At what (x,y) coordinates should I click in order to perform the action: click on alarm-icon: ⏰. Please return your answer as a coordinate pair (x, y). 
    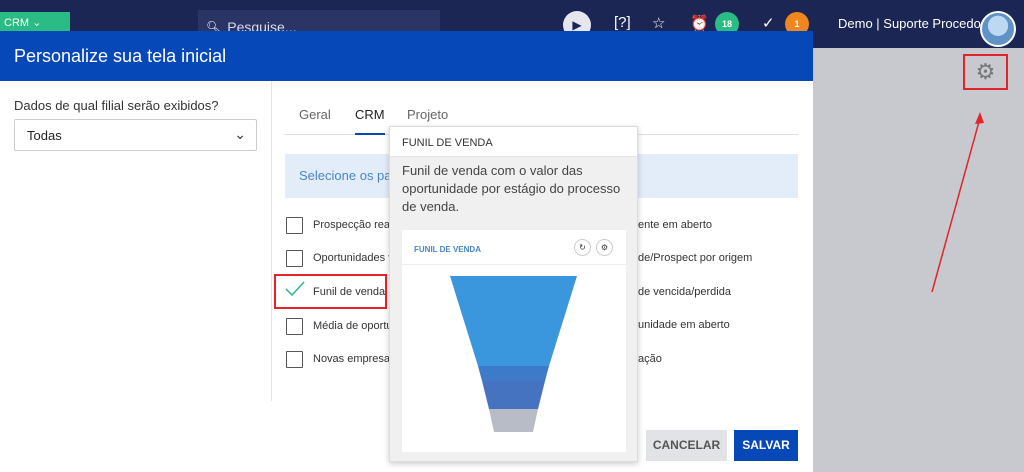
    Looking at the image, I should click on (699, 23).